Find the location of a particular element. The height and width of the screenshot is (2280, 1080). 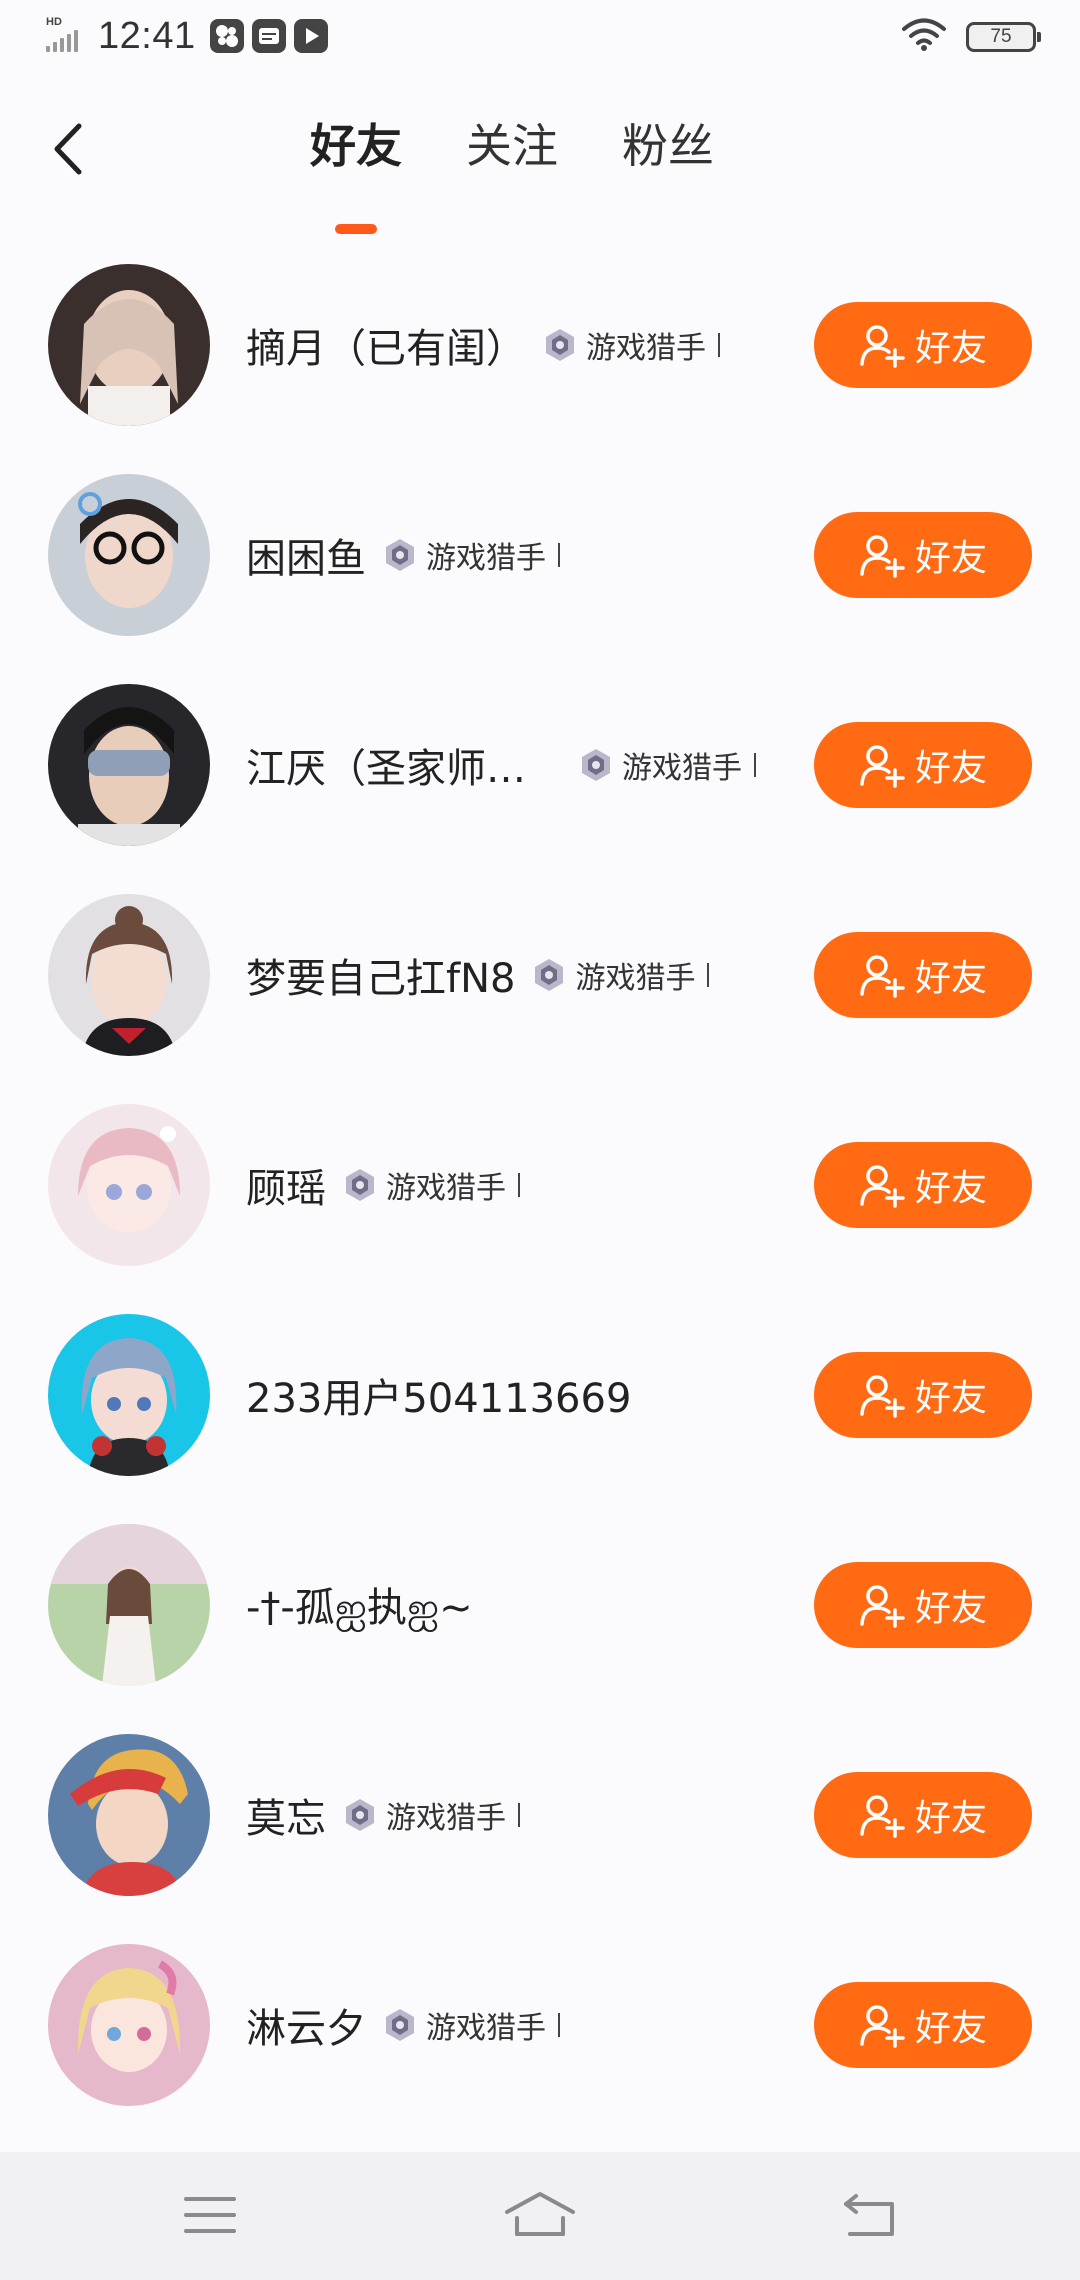

header: 好友 关注 粉丝 is located at coordinates (540, 162).